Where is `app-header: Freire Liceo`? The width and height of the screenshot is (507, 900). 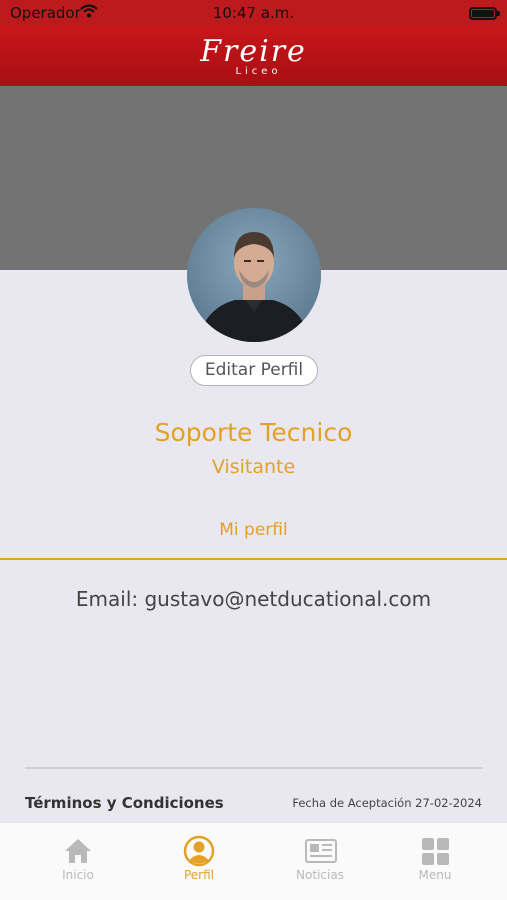 app-header: Freire Liceo is located at coordinates (253, 56).